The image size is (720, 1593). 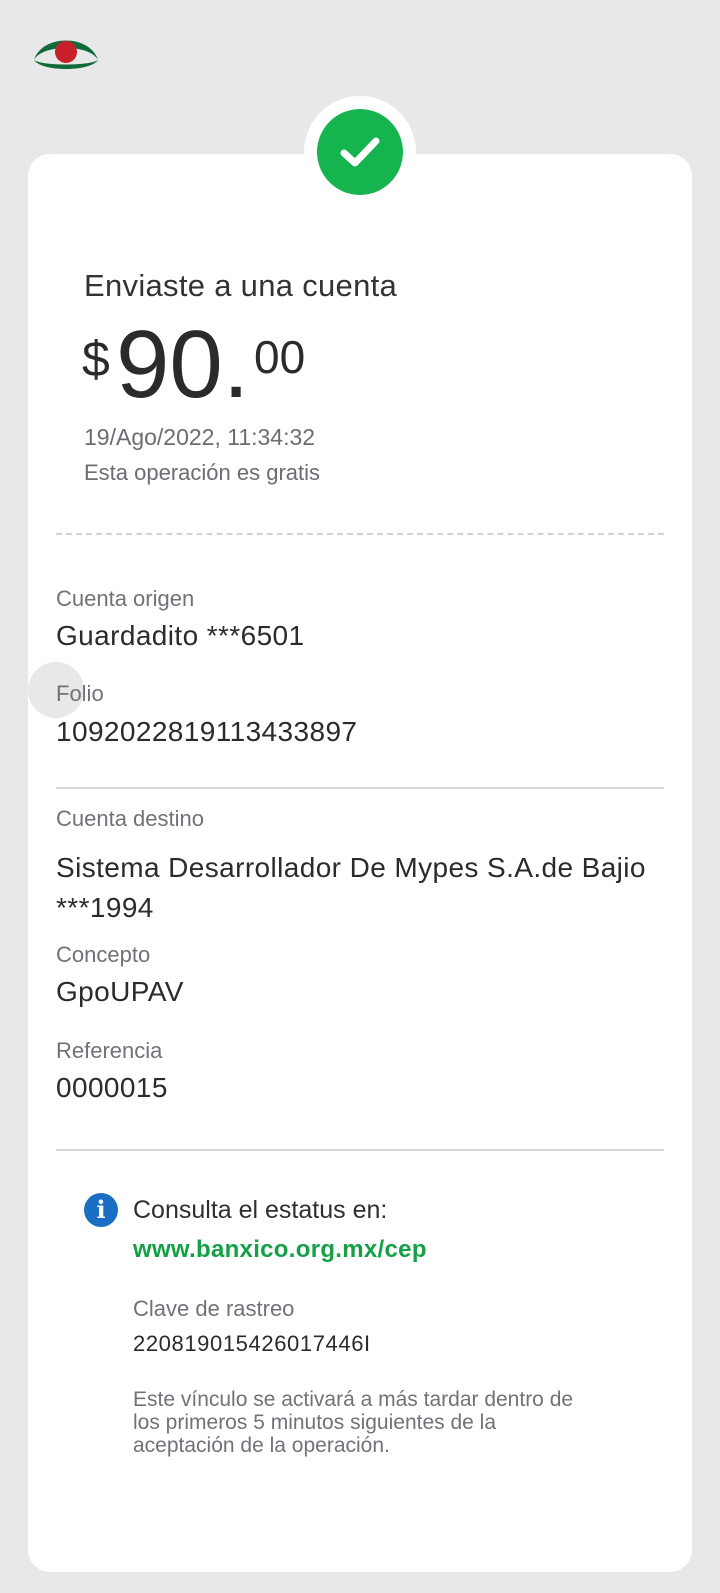 What do you see at coordinates (207, 731) in the screenshot?
I see `folio-value: 1092022819113433897` at bounding box center [207, 731].